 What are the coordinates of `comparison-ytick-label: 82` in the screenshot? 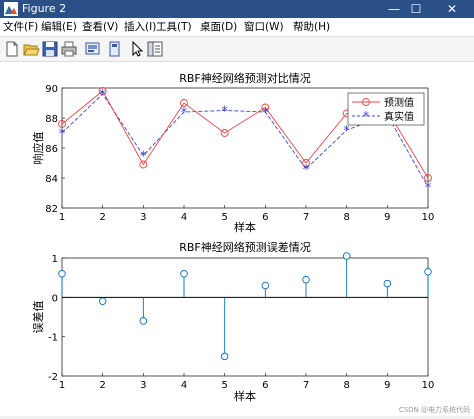 It's located at (51, 209).